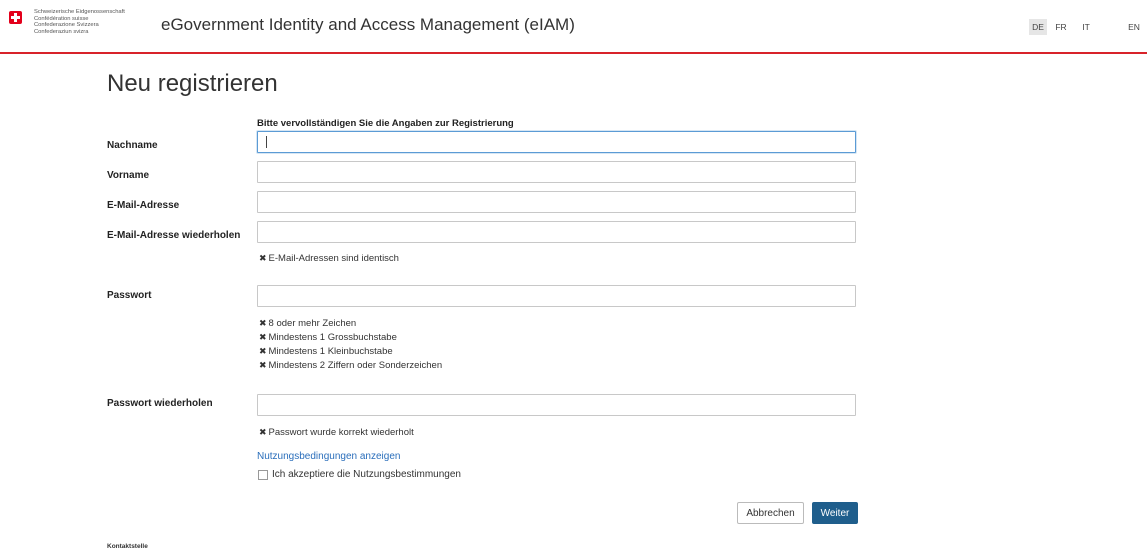 This screenshot has height=553, width=1147. What do you see at coordinates (192, 83) in the screenshot?
I see `page-title: Neu registrieren` at bounding box center [192, 83].